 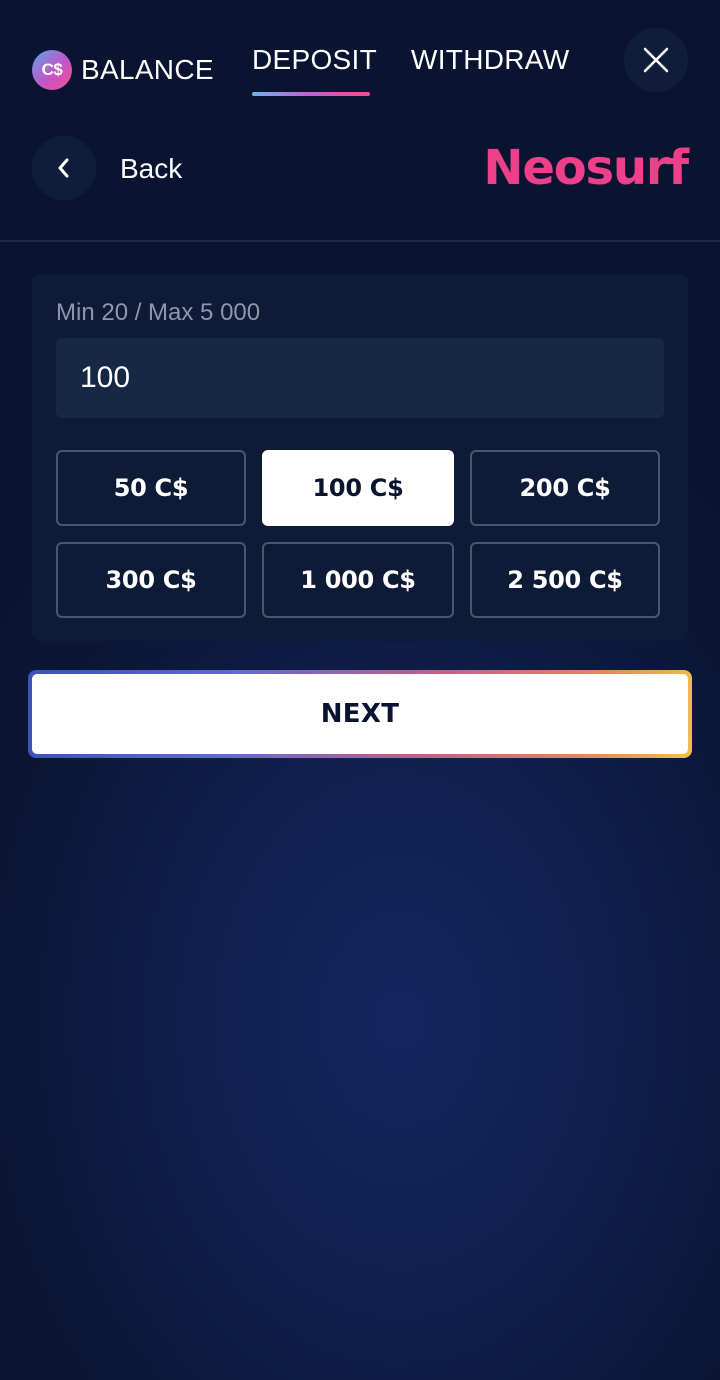 What do you see at coordinates (52, 70) in the screenshot?
I see `currency-coin-icon: C$` at bounding box center [52, 70].